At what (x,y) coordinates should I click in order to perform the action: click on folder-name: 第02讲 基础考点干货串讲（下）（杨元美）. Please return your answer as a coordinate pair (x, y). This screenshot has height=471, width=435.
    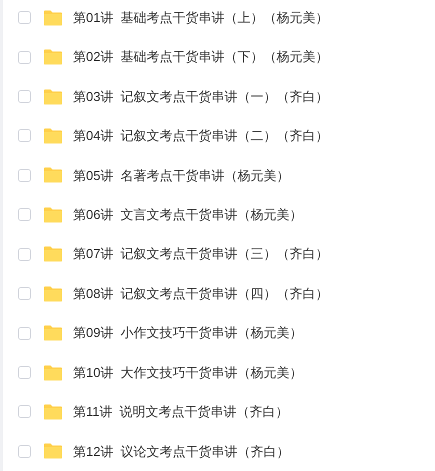
    Looking at the image, I should click on (201, 57).